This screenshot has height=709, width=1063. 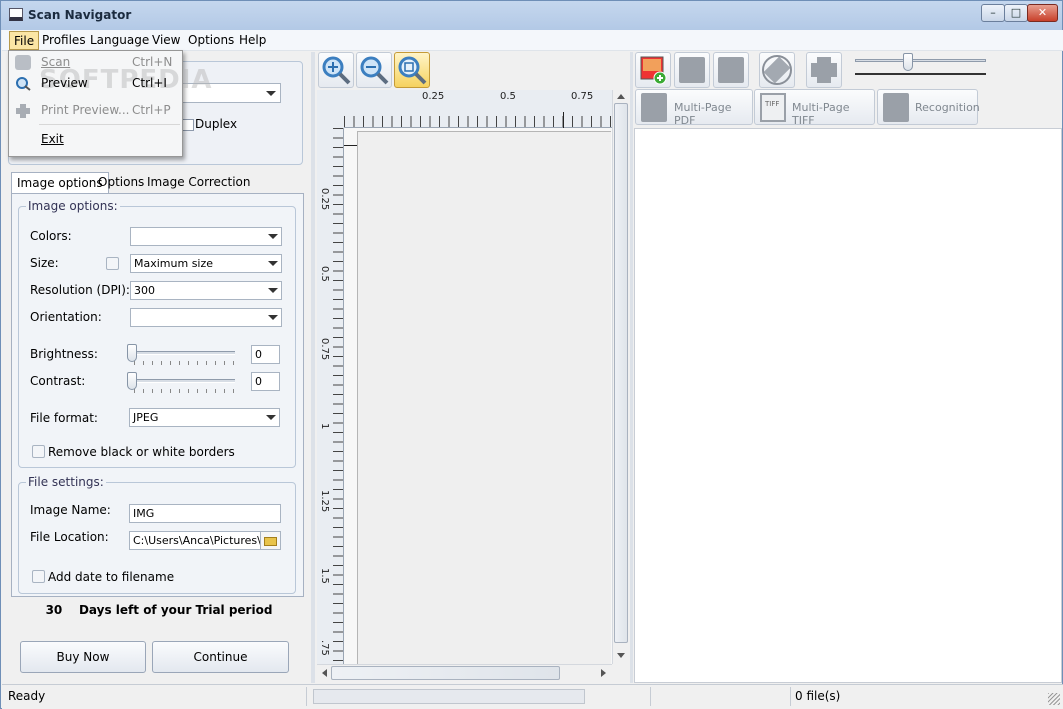 What do you see at coordinates (621, 96) in the screenshot?
I see `scroll-up-icon` at bounding box center [621, 96].